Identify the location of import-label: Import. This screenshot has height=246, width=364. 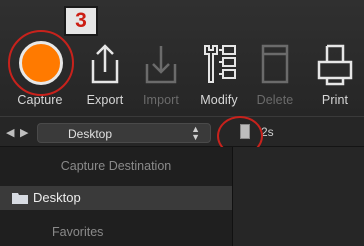
(161, 100).